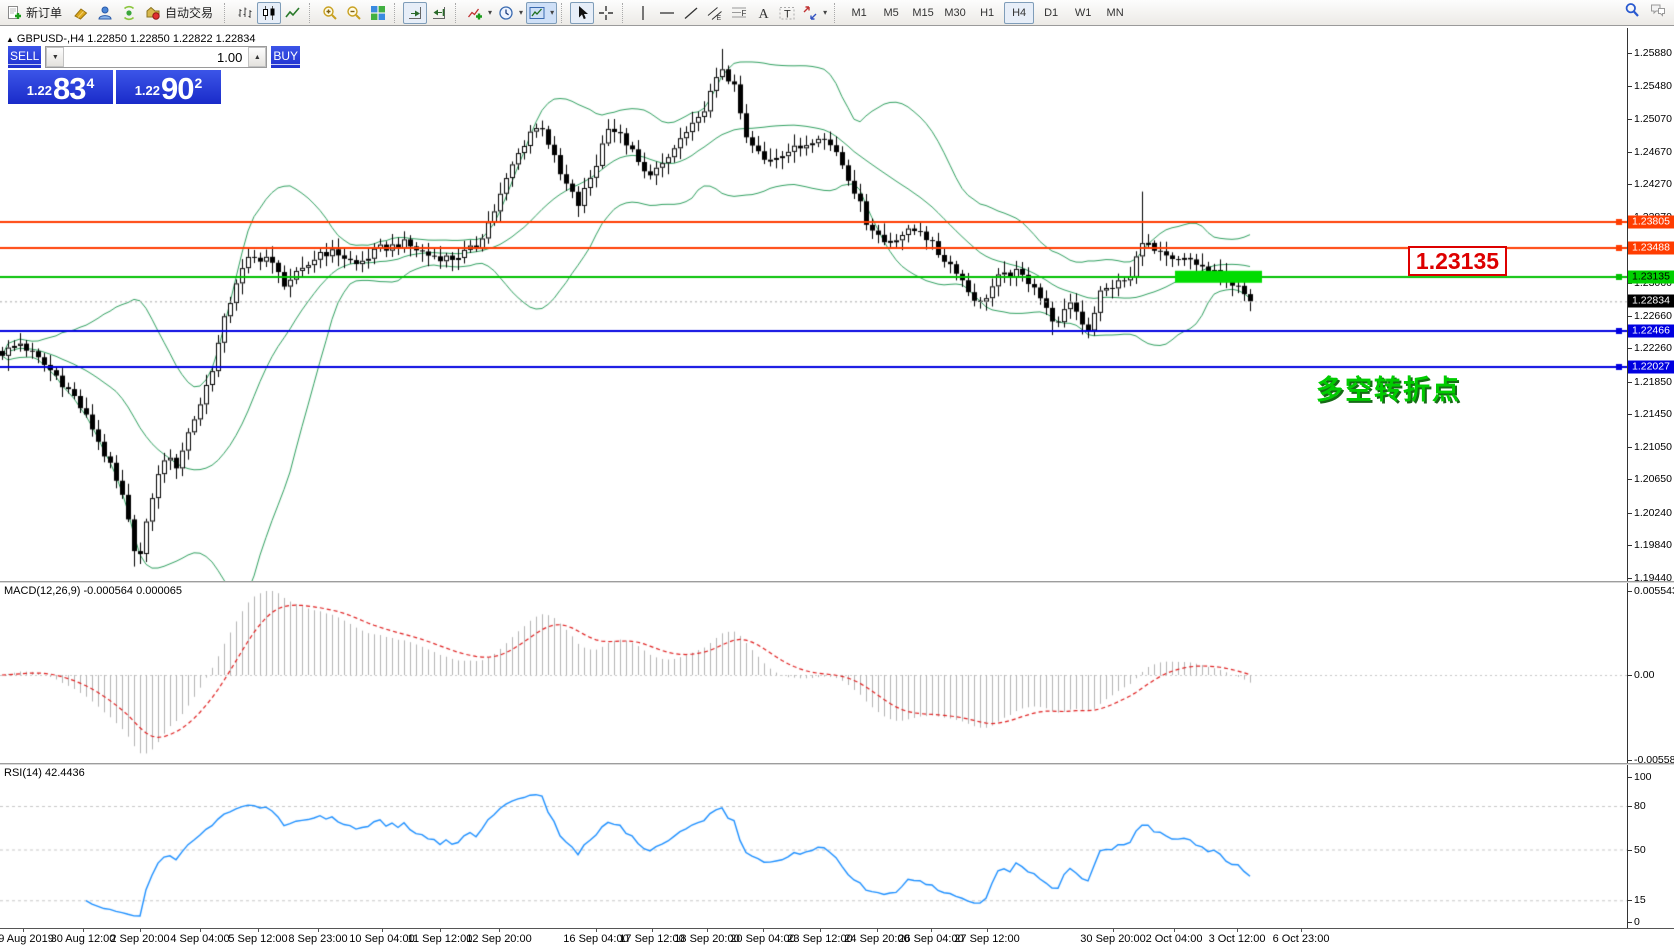  Describe the element at coordinates (35, 13) in the screenshot. I see `new-order-button: 新订单` at that location.